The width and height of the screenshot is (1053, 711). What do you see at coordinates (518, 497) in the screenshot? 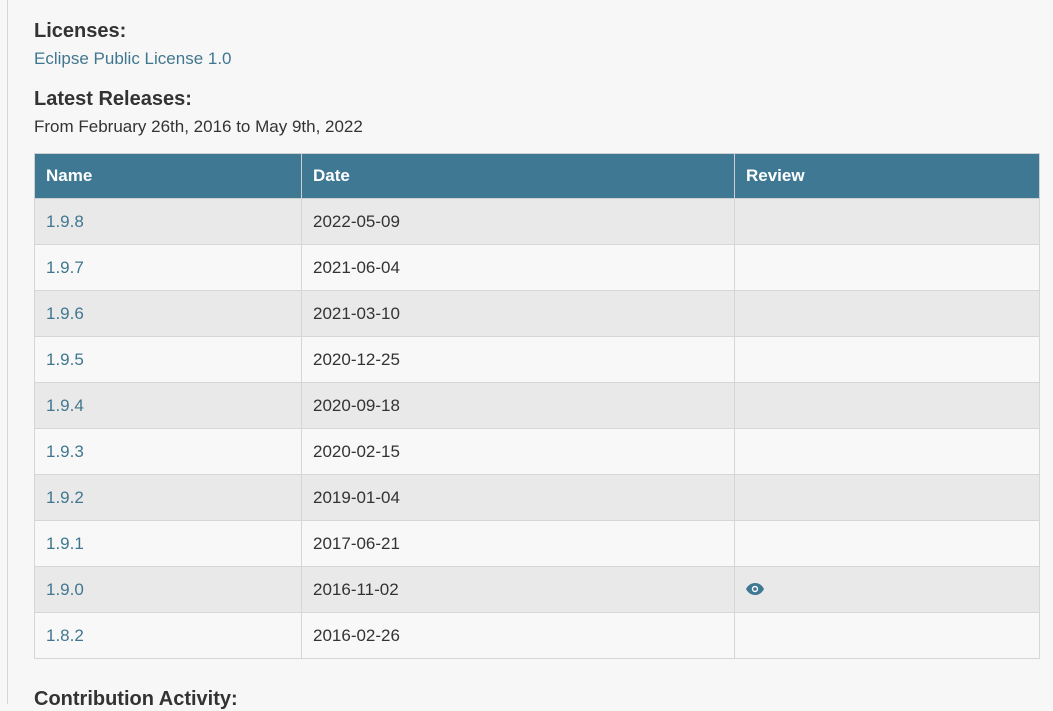
I see `release-date-cell: 2019-01-04` at bounding box center [518, 497].